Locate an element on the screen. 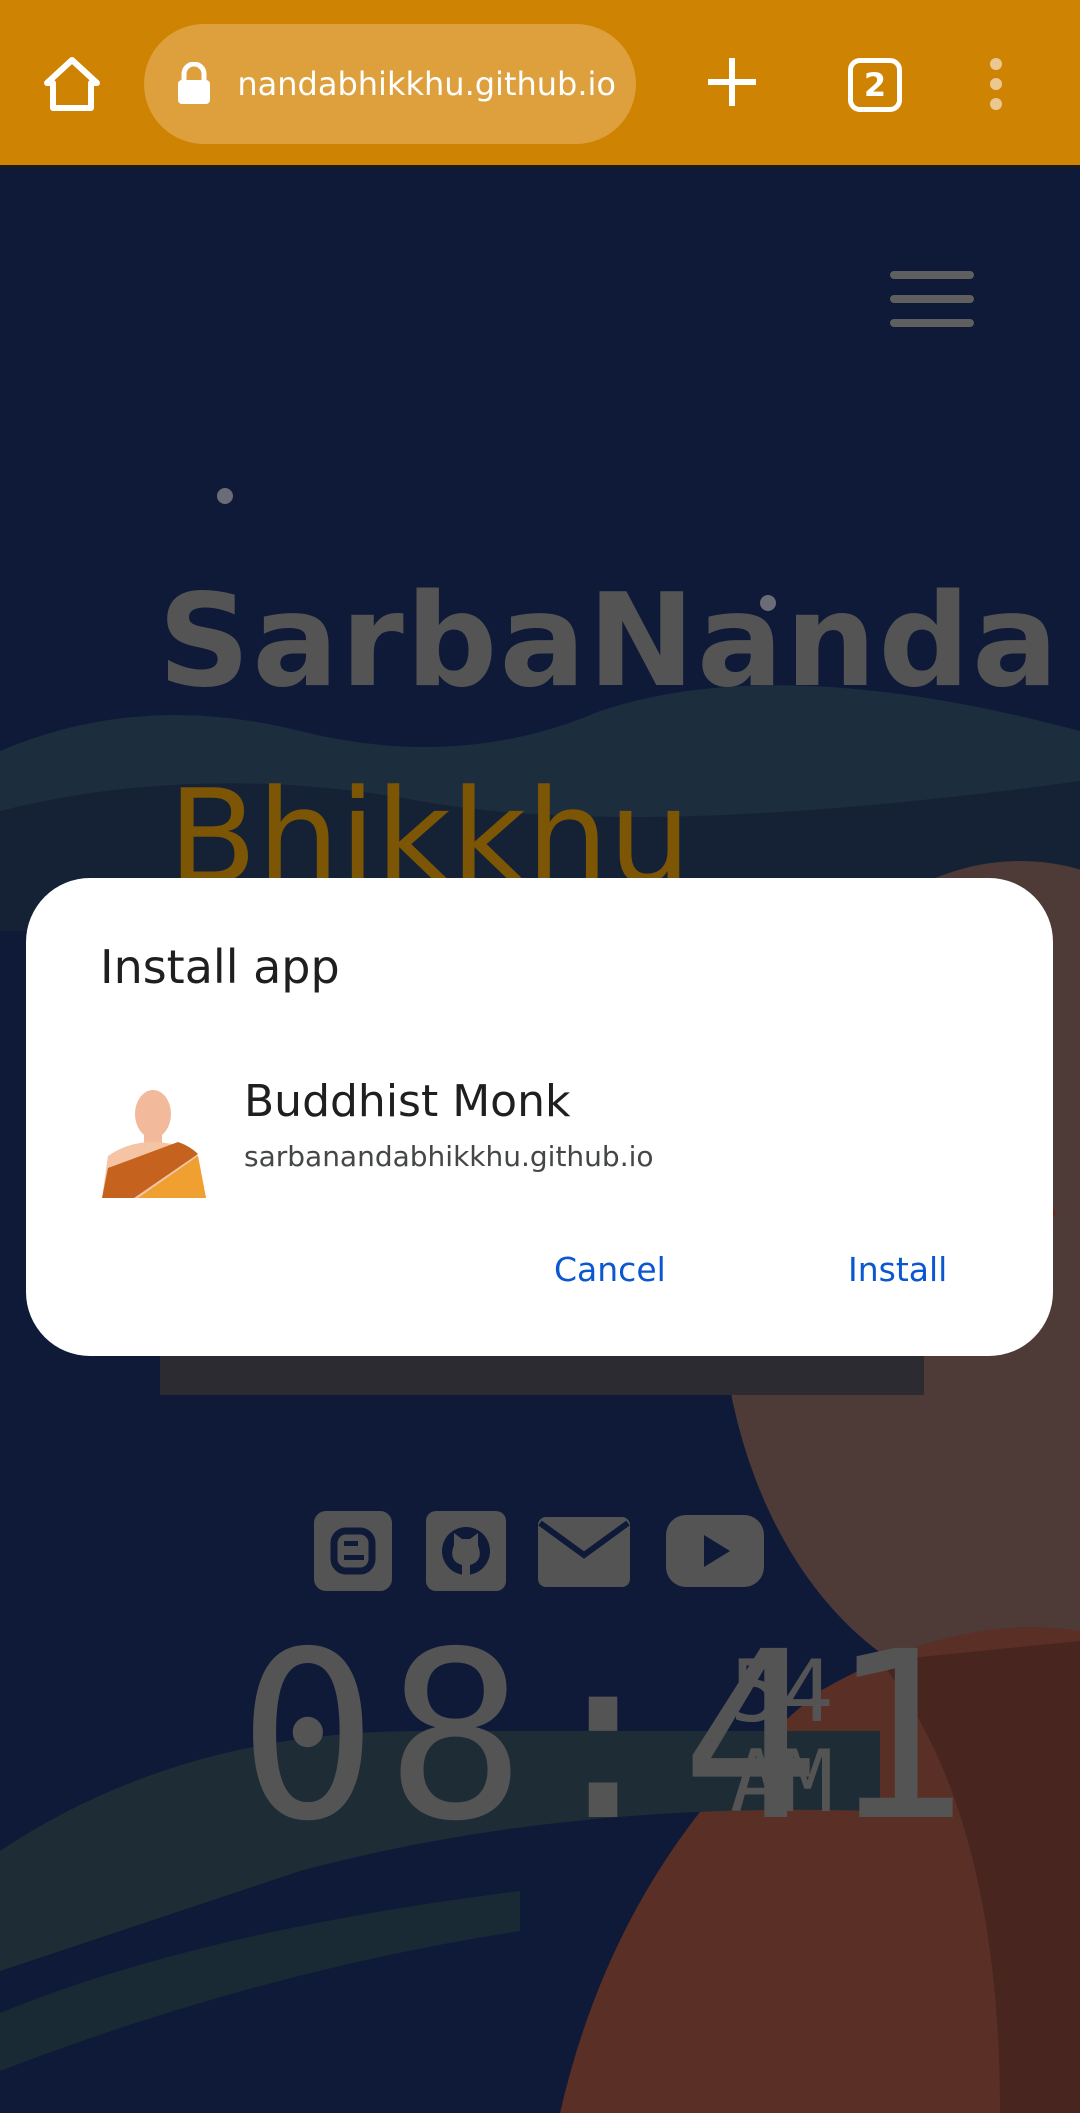  lock-icon is located at coordinates (194, 83).